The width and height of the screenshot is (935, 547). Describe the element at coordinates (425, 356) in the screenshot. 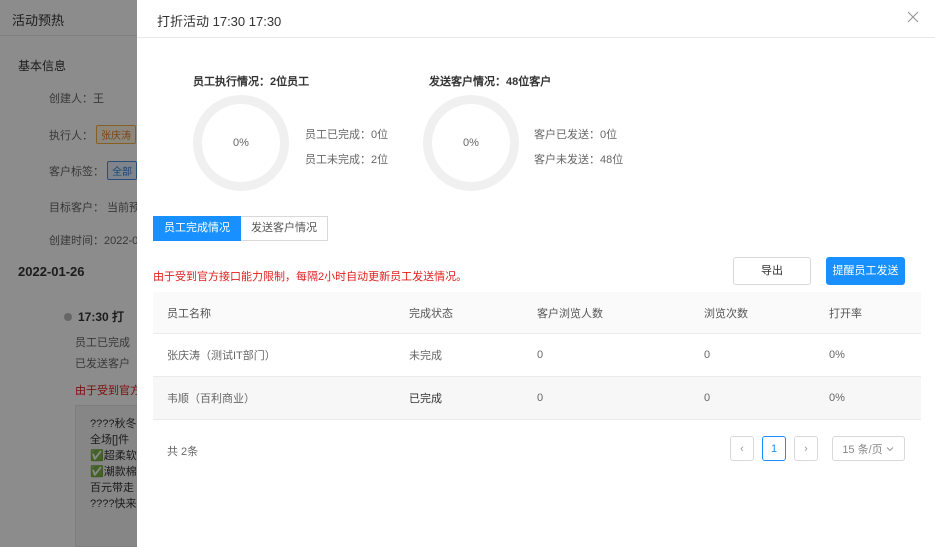

I see `cell-status: 未完成` at that location.